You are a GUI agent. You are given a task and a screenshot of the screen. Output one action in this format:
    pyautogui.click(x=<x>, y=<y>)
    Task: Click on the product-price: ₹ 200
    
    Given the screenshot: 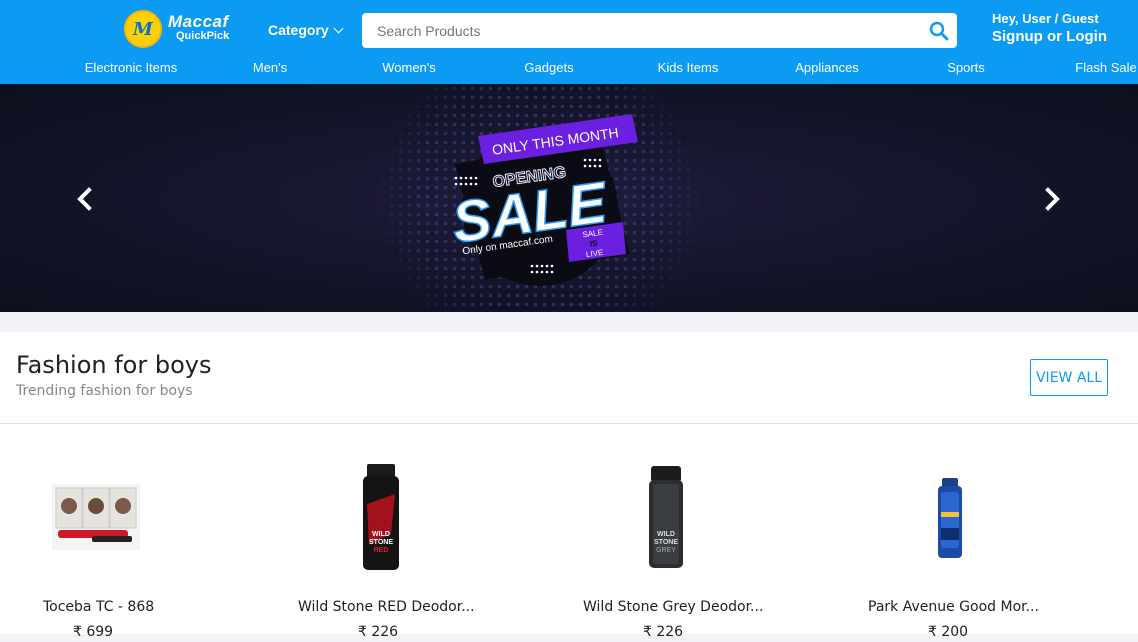 What is the action you would take?
    pyautogui.click(x=948, y=632)
    